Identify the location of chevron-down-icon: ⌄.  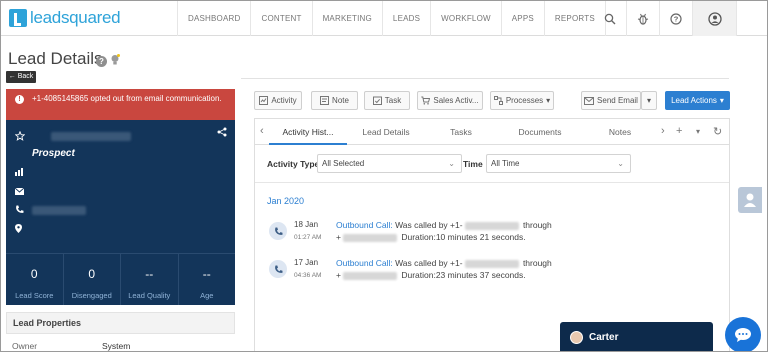
(620, 163).